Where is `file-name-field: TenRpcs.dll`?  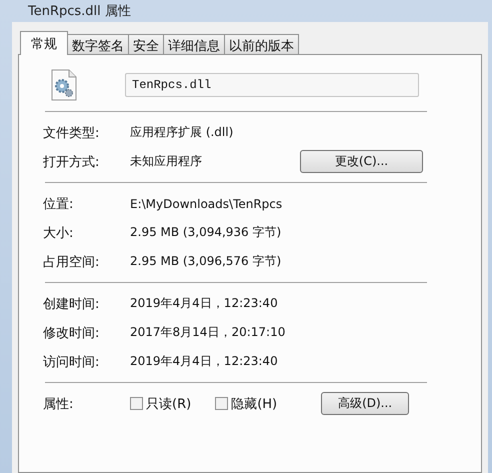 file-name-field: TenRpcs.dll is located at coordinates (272, 85).